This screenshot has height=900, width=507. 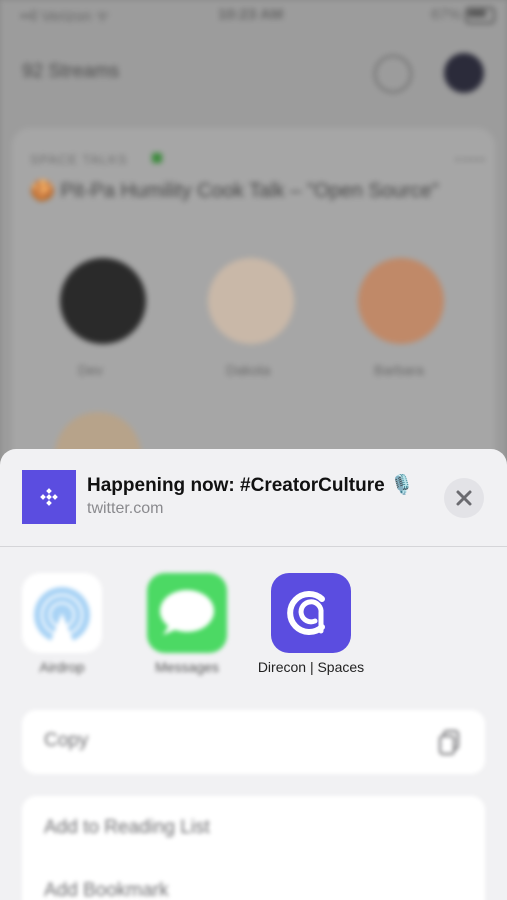 What do you see at coordinates (399, 370) in the screenshot?
I see `speaker-name: Barbara` at bounding box center [399, 370].